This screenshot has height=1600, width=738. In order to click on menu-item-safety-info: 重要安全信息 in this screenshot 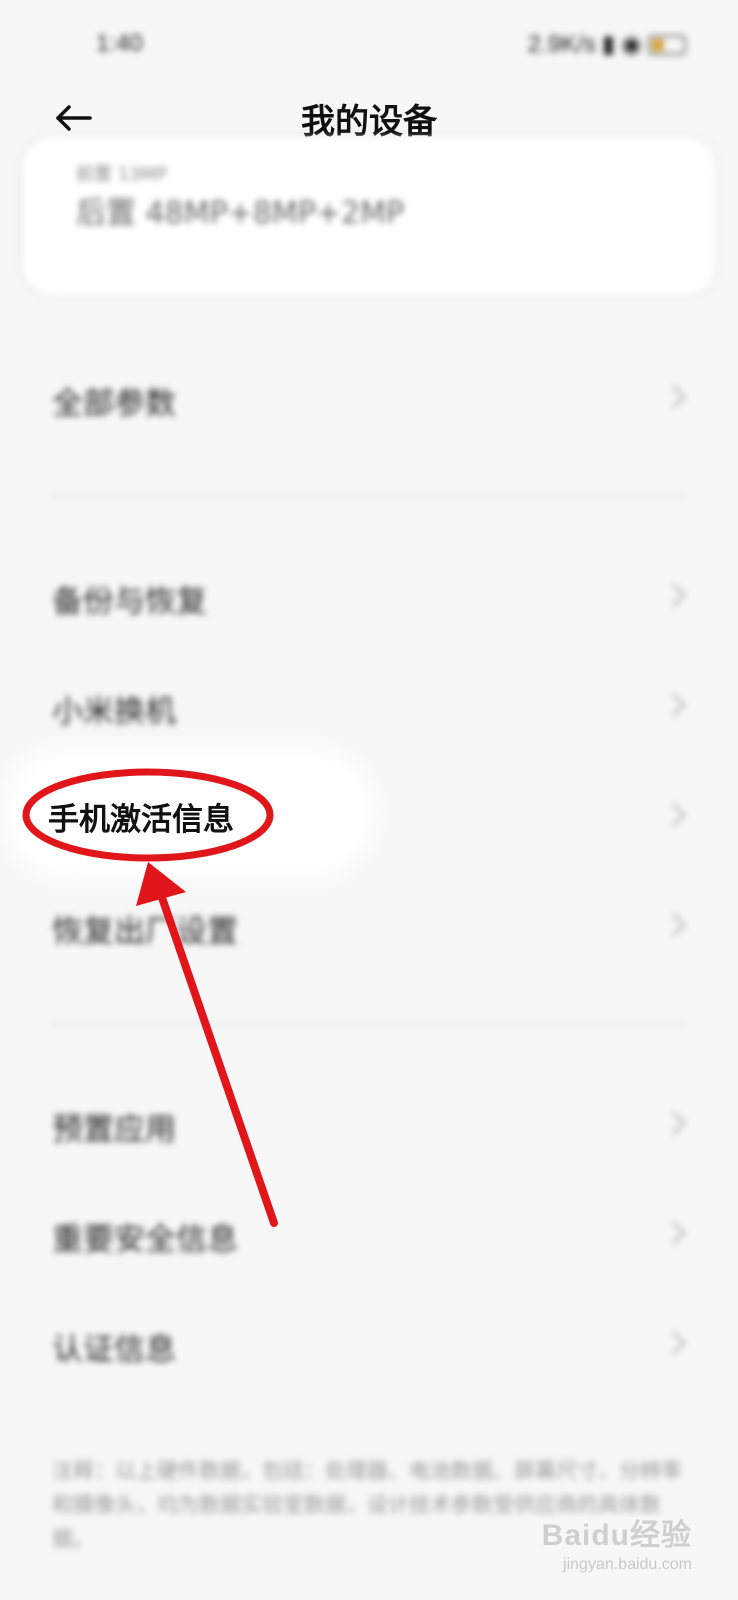, I will do `click(369, 1234)`.